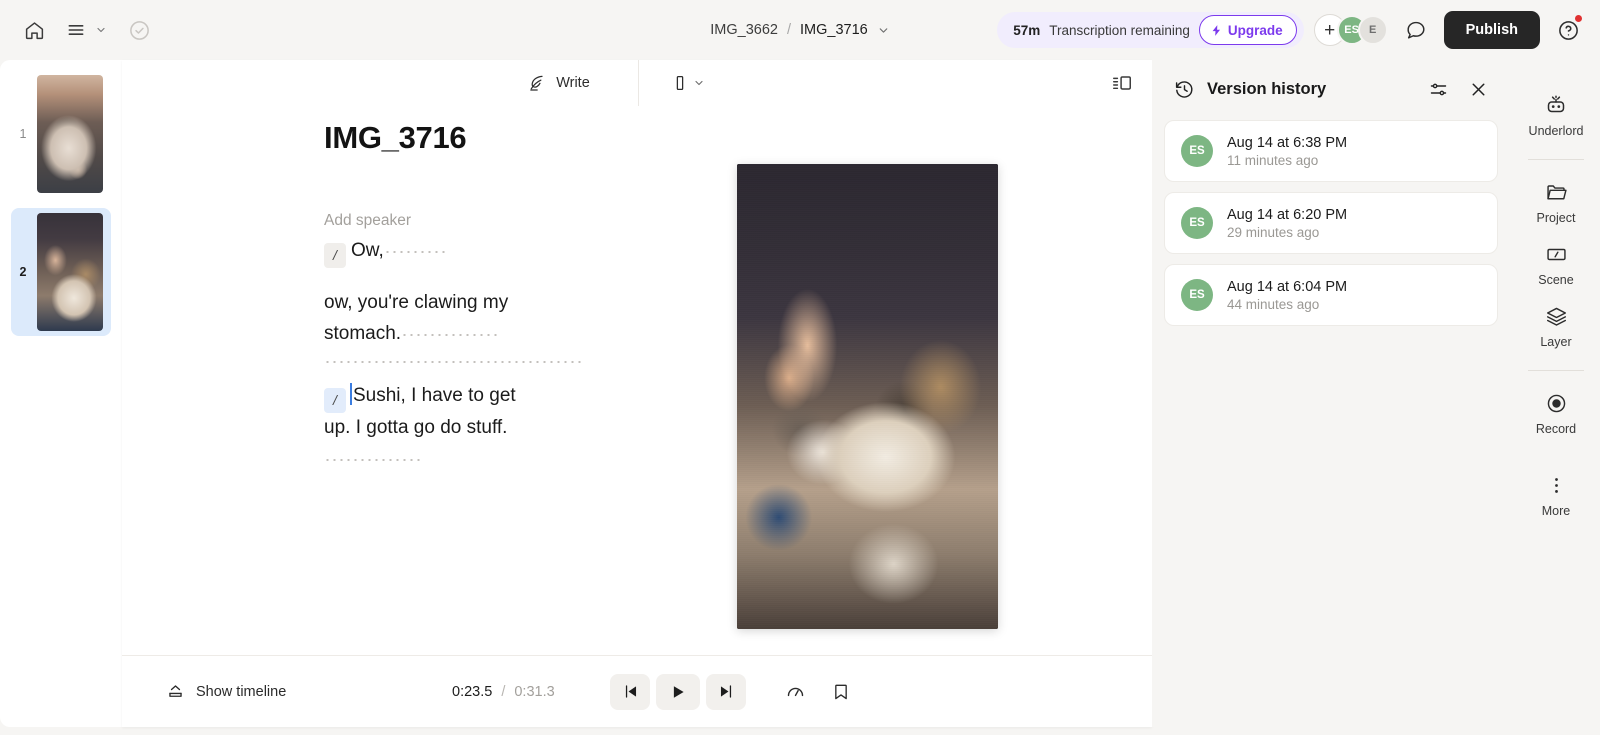  I want to click on version-date: Aug 14 at 6:20 PM, so click(1287, 214).